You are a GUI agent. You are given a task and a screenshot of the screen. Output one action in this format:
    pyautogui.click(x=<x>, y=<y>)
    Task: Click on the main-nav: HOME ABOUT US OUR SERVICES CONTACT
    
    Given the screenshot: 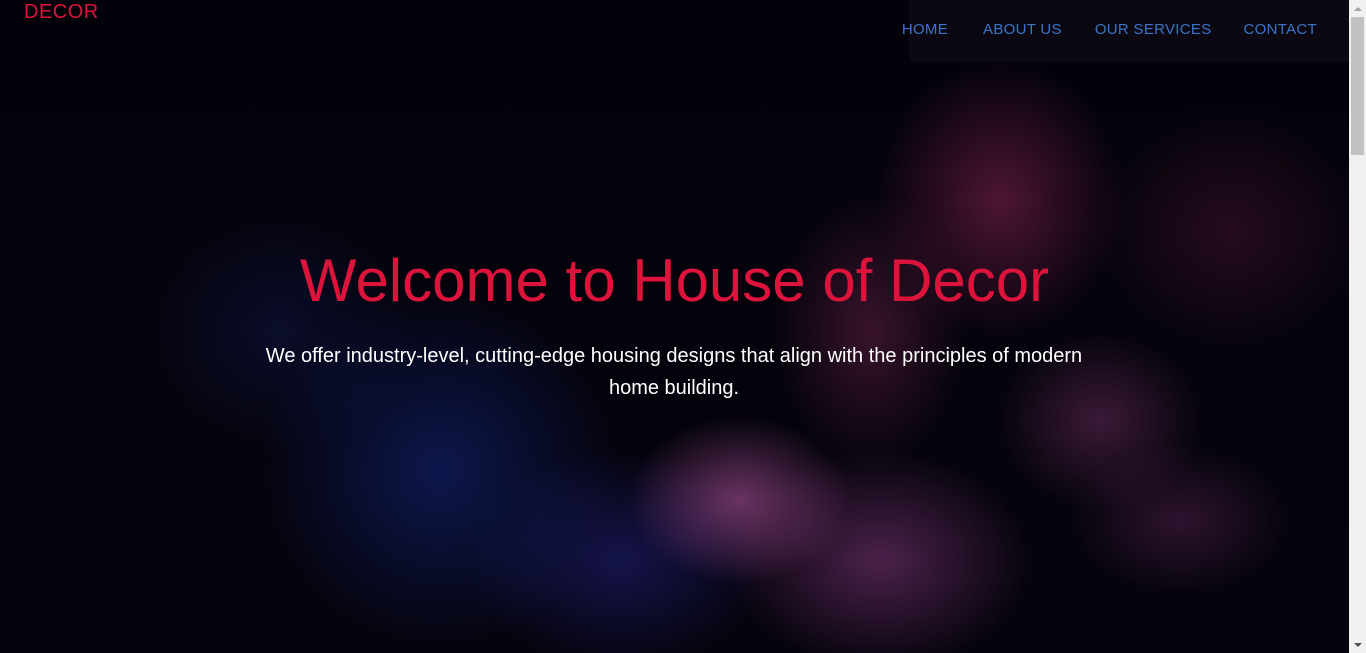 What is the action you would take?
    pyautogui.click(x=1125, y=31)
    